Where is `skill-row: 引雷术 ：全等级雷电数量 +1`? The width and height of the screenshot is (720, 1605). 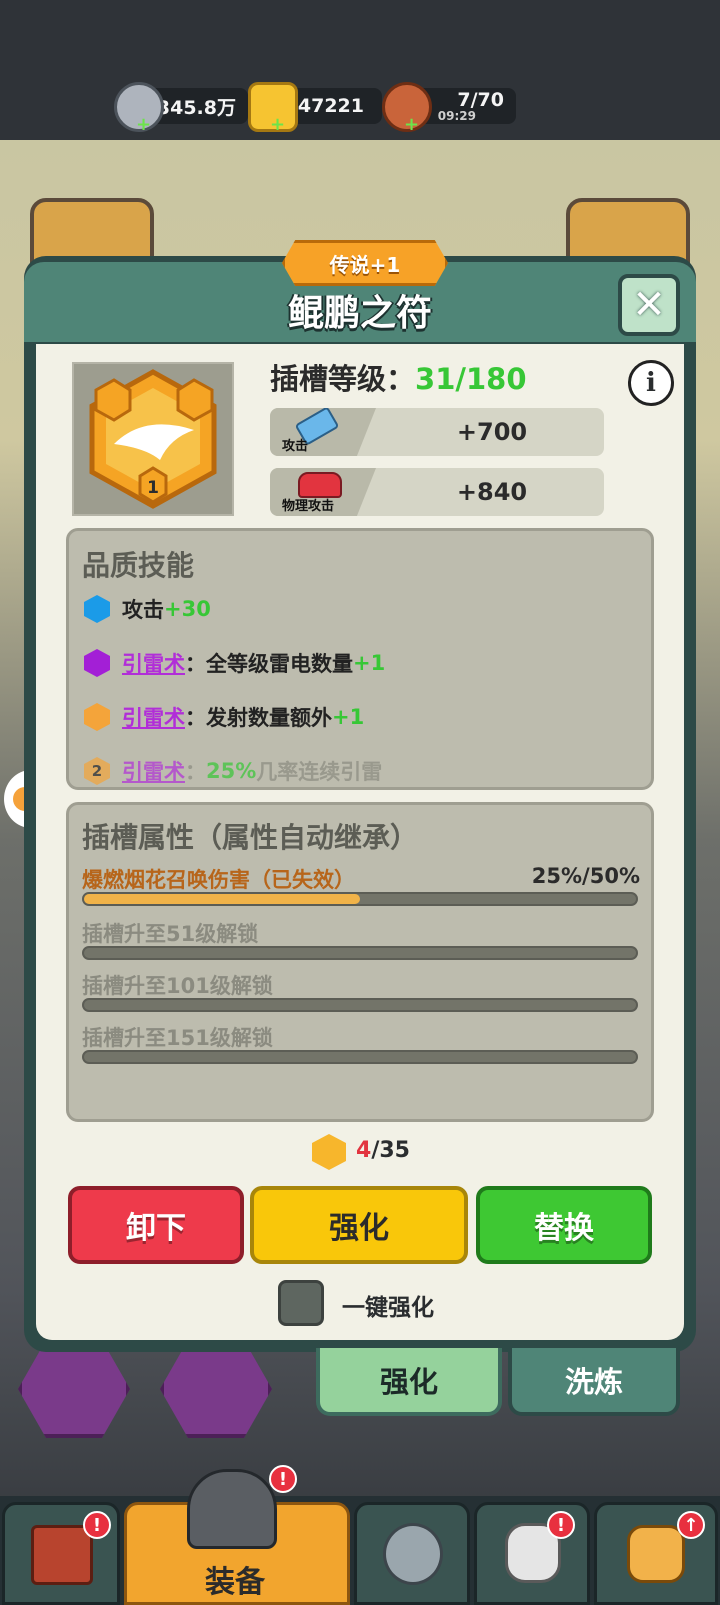
skill-row: 引雷术 ：全等级雷电数量 +1 is located at coordinates (234, 663).